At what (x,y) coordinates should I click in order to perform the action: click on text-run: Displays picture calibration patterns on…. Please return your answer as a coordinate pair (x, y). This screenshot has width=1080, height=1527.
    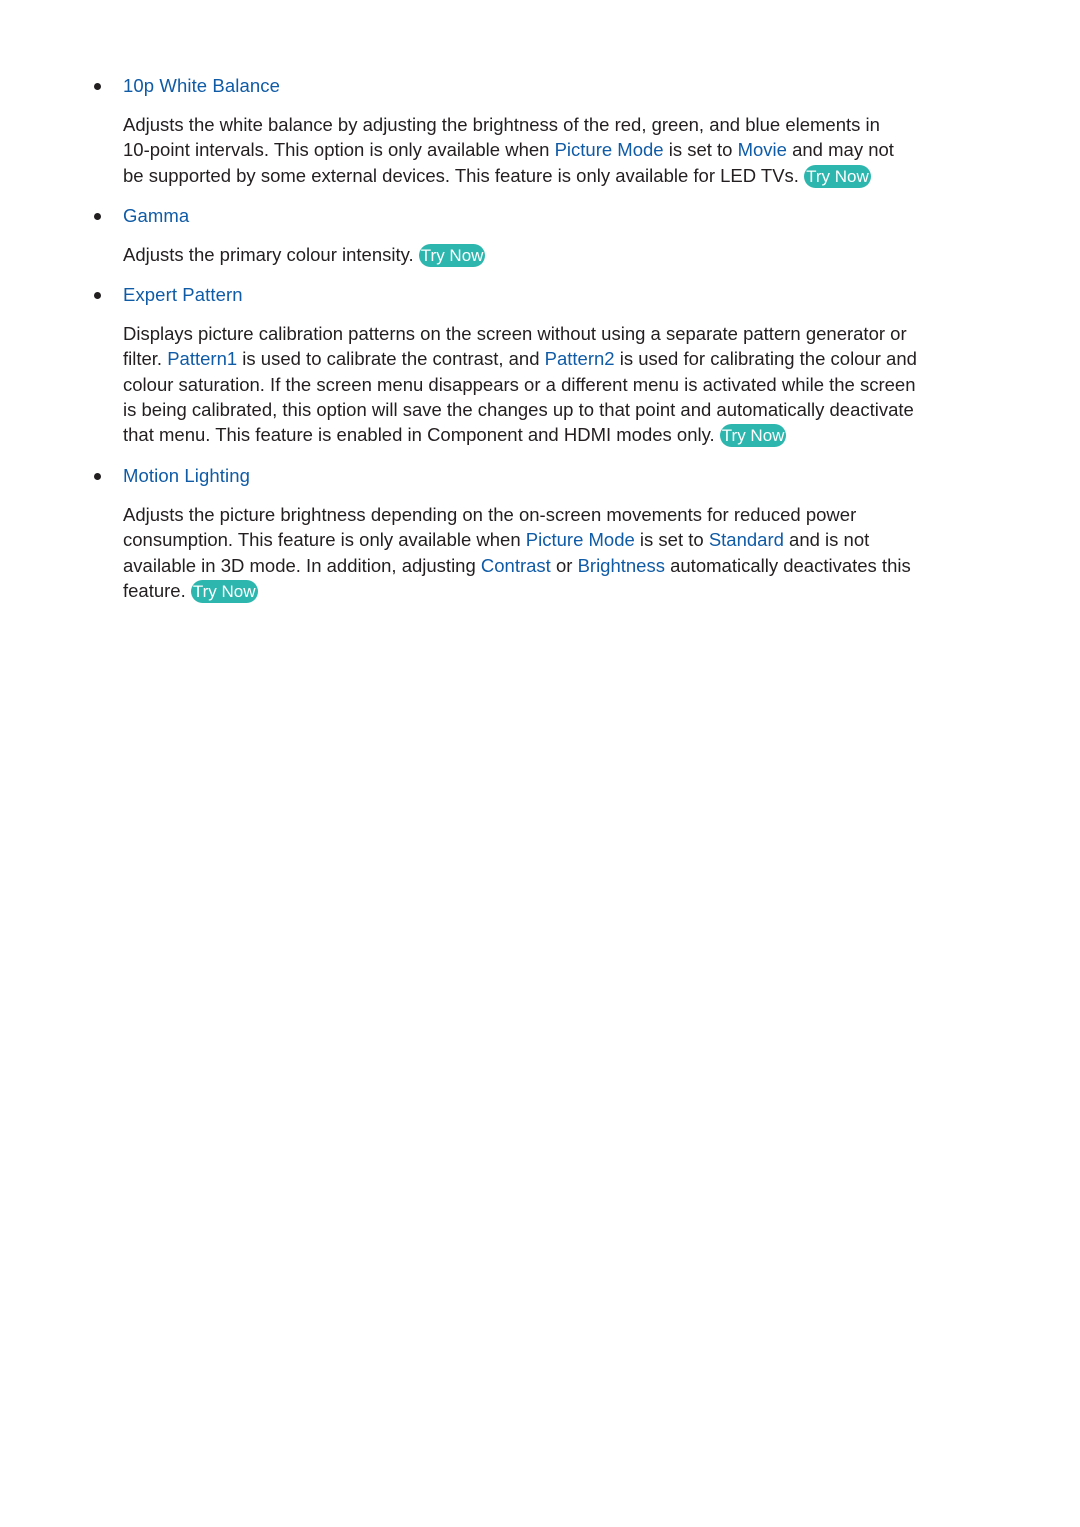
    Looking at the image, I should click on (515, 333).